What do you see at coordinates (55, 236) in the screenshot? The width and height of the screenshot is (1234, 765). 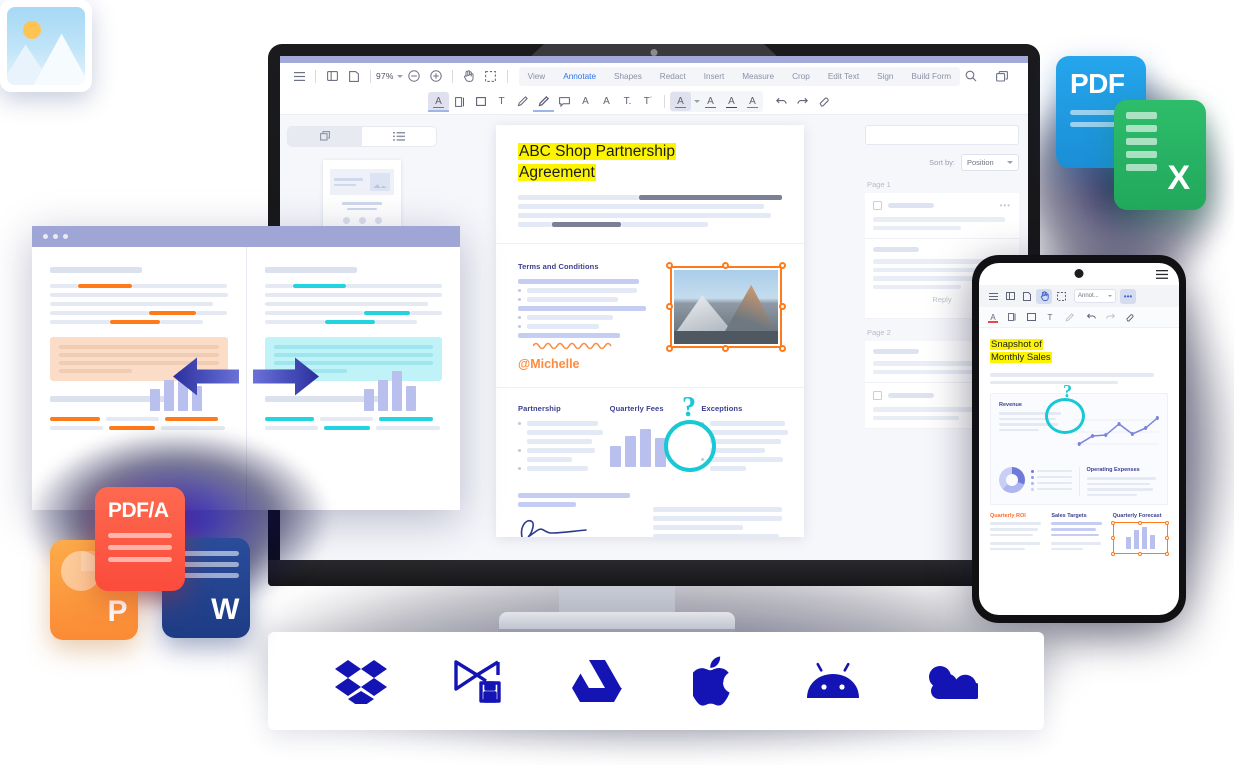 I see `window-minimize-icon` at bounding box center [55, 236].